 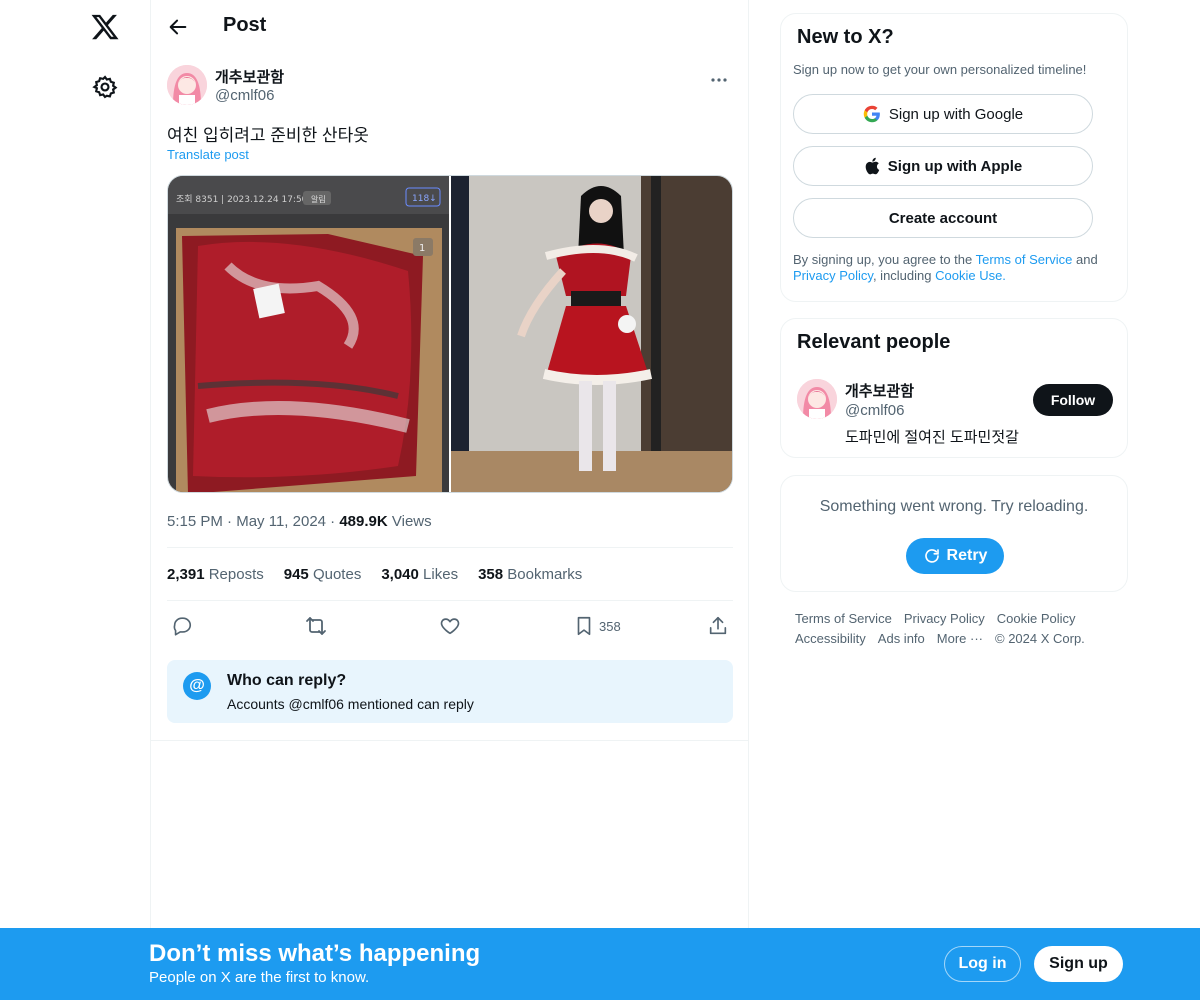 What do you see at coordinates (843, 618) in the screenshot?
I see `footer-terms-link: Terms of Service` at bounding box center [843, 618].